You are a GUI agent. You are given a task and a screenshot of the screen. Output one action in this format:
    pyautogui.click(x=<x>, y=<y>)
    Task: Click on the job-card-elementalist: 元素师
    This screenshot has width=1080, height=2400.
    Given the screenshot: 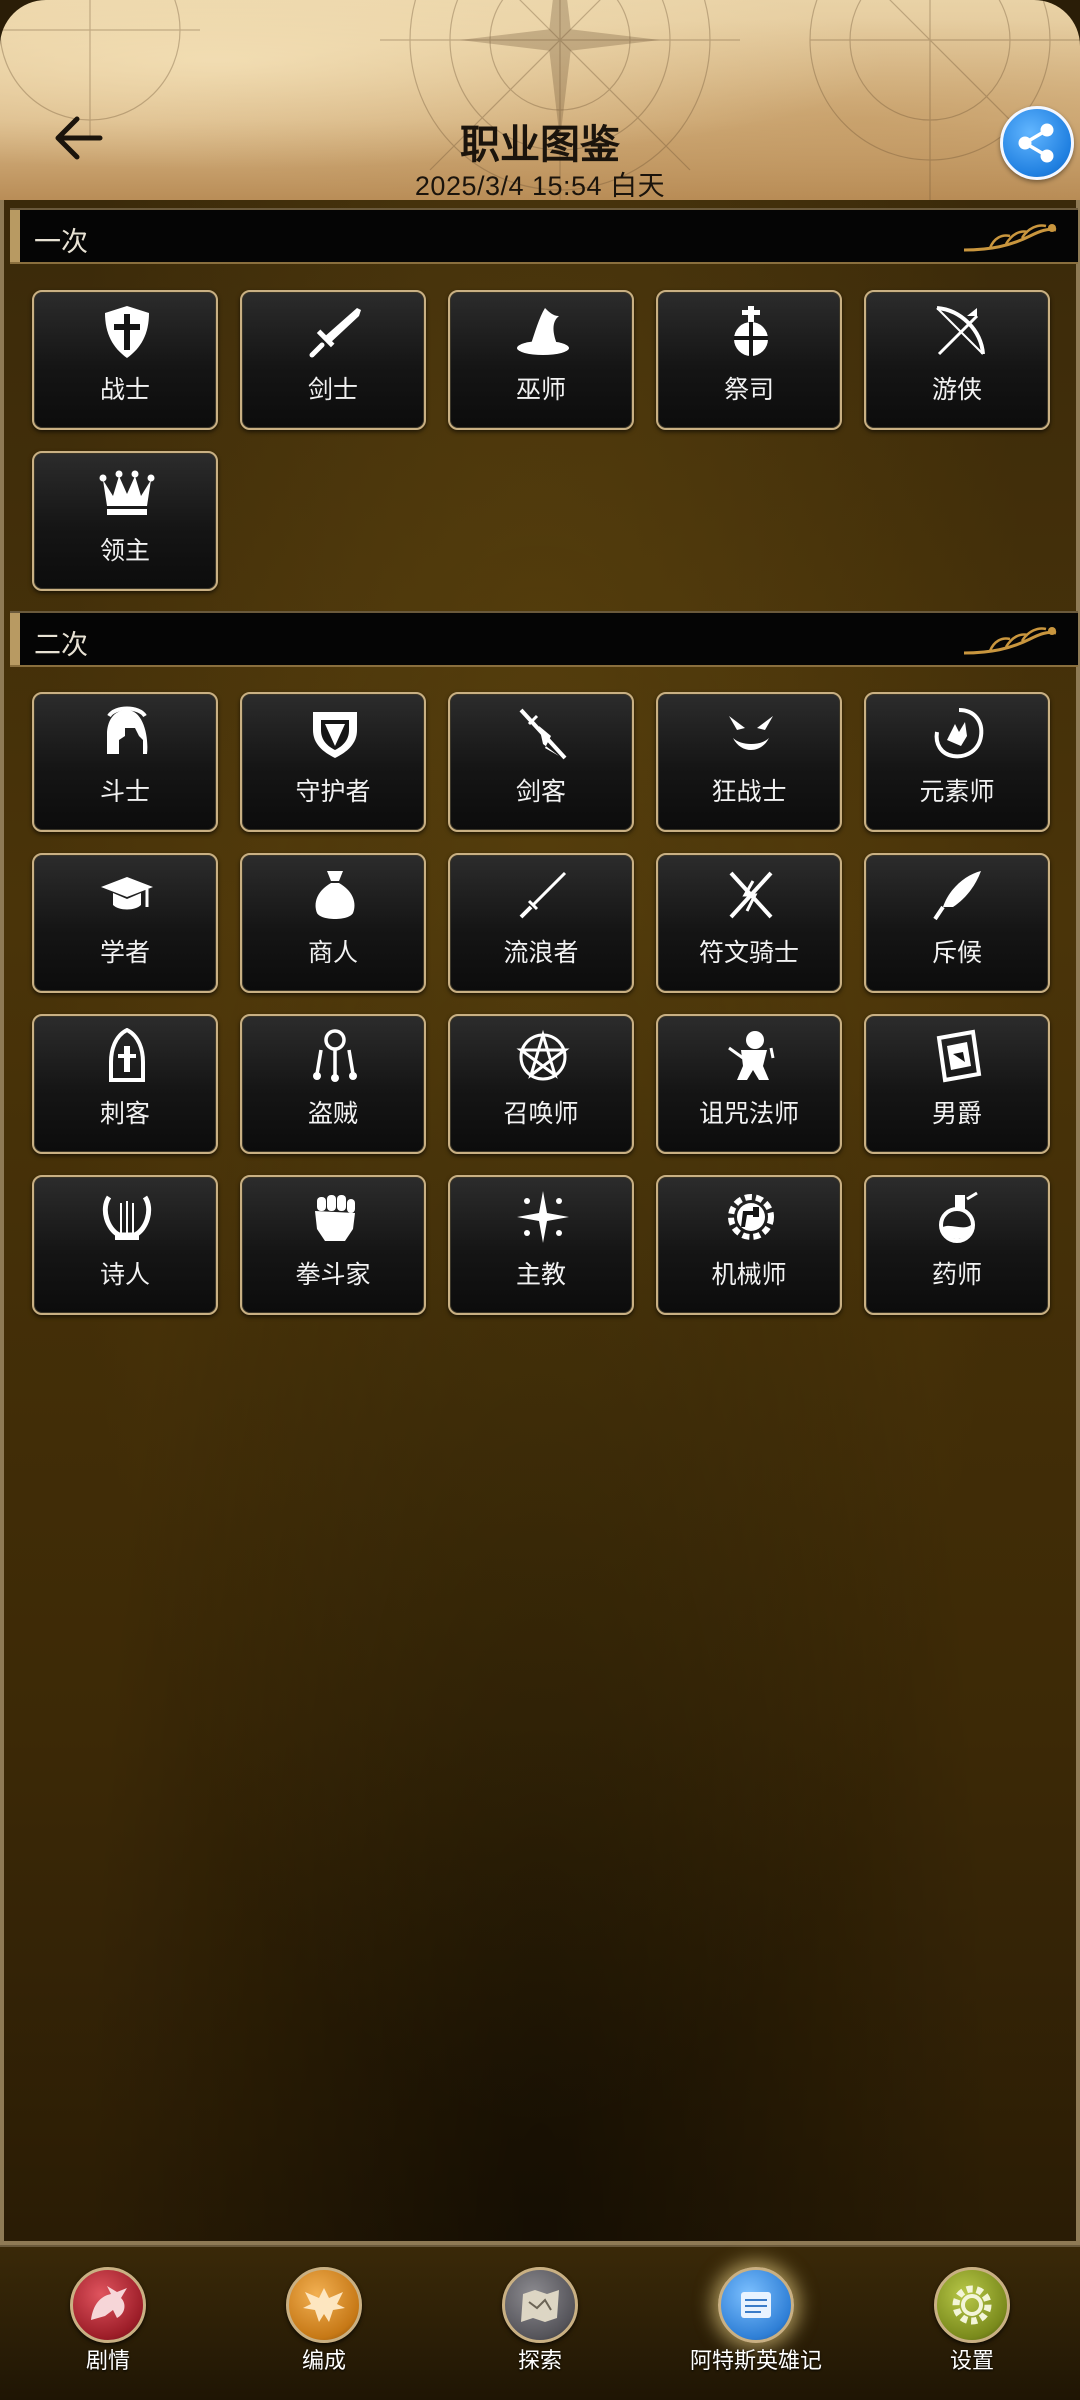 What is the action you would take?
    pyautogui.click(x=957, y=762)
    